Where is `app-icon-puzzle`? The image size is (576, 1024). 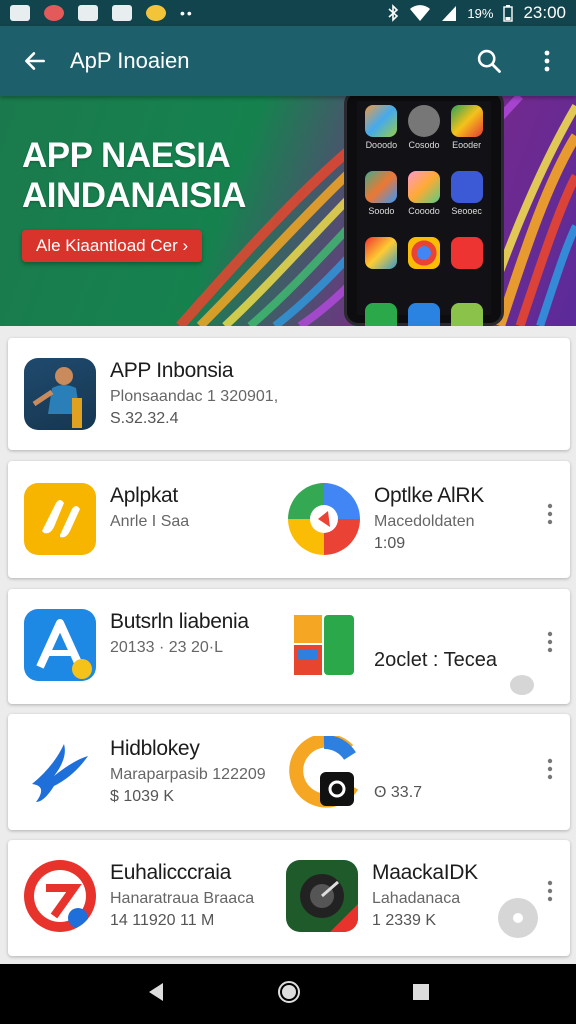
app-icon-puzzle is located at coordinates (324, 645).